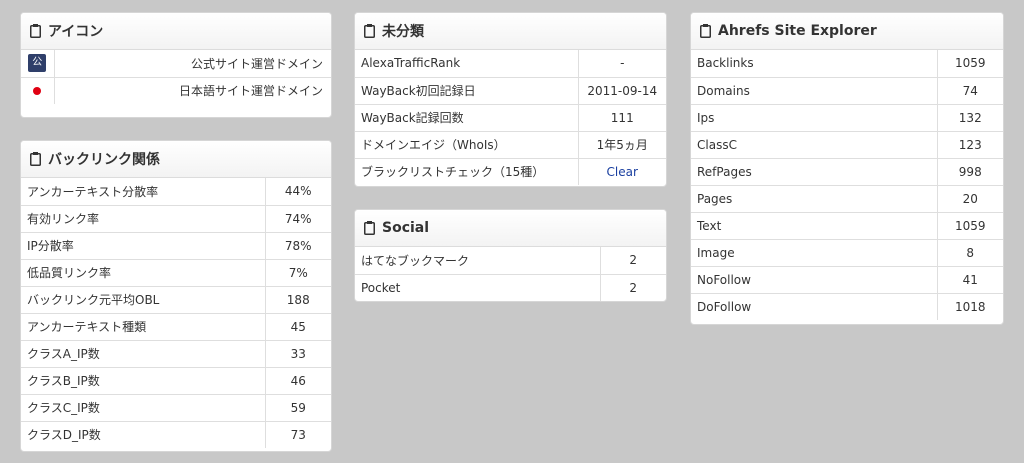  What do you see at coordinates (143, 354) in the screenshot?
I see `row-label: クラスA_IP数` at bounding box center [143, 354].